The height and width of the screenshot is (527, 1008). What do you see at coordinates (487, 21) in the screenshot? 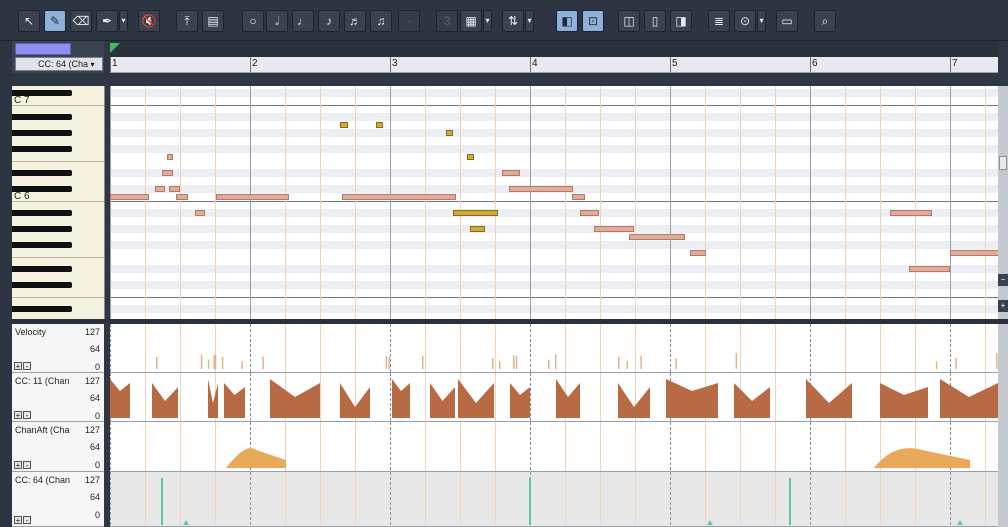
I see `snap-grid-dropdown: ▾` at bounding box center [487, 21].